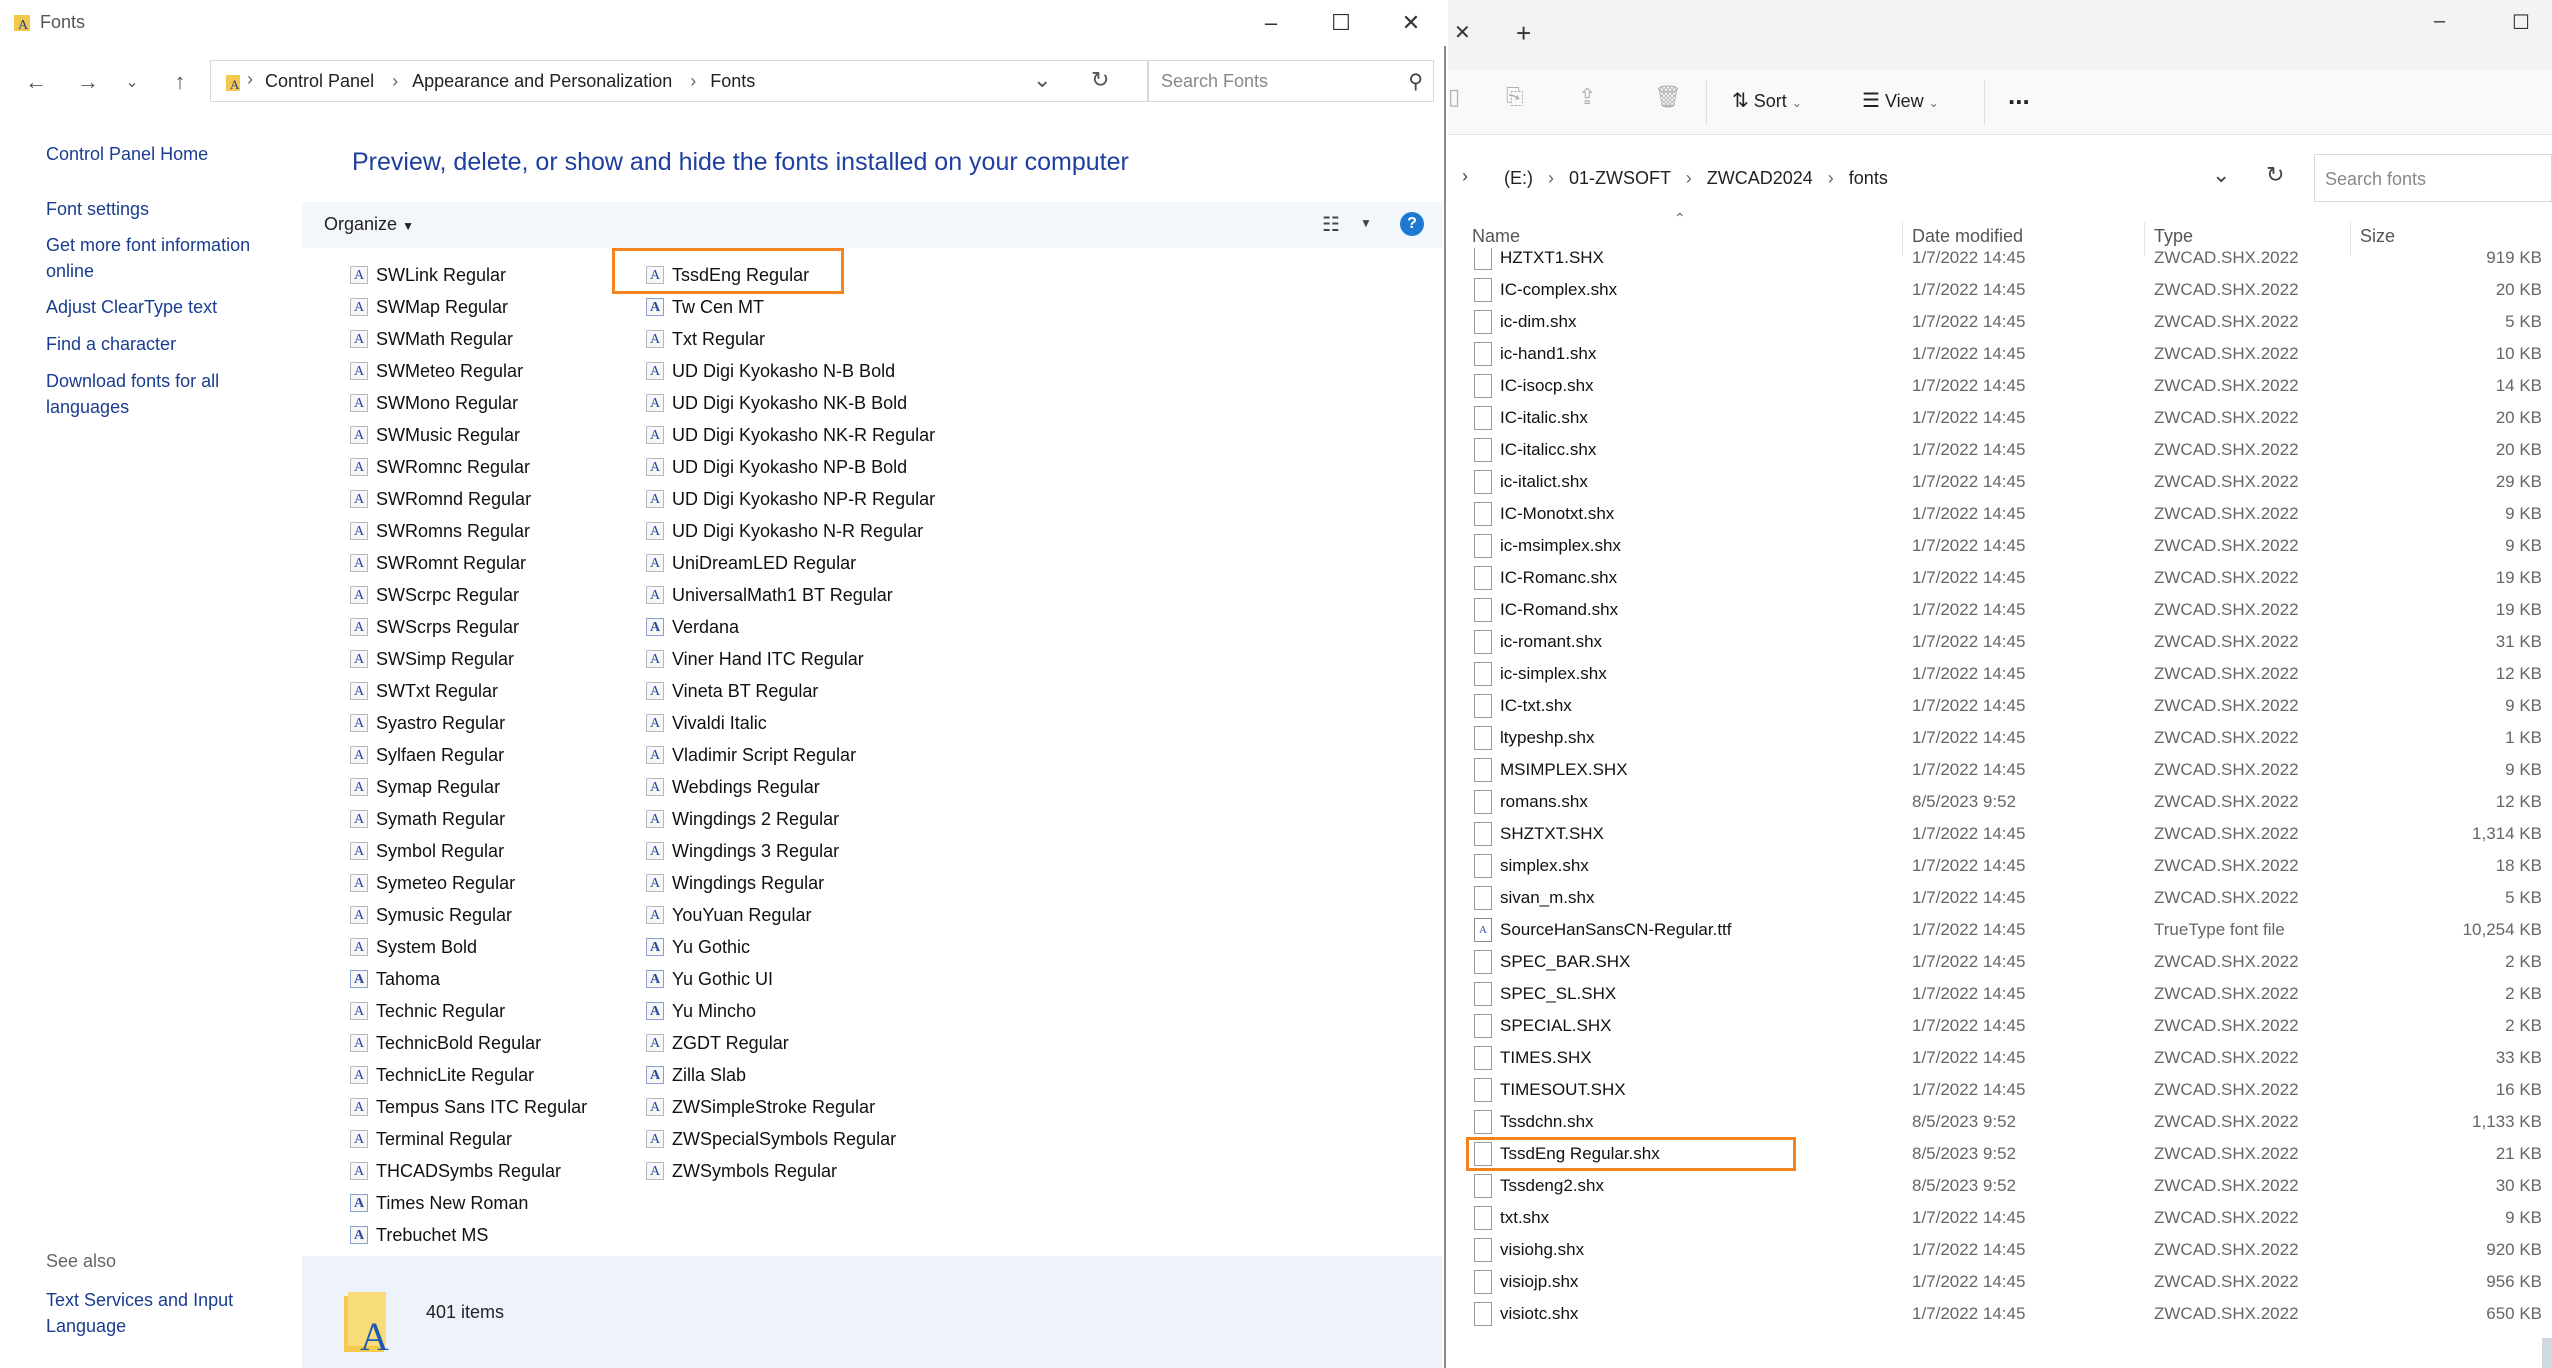 This screenshot has width=2552, height=1368. What do you see at coordinates (151, 1313) in the screenshot?
I see `nav-text-services: Text Services and Input Language` at bounding box center [151, 1313].